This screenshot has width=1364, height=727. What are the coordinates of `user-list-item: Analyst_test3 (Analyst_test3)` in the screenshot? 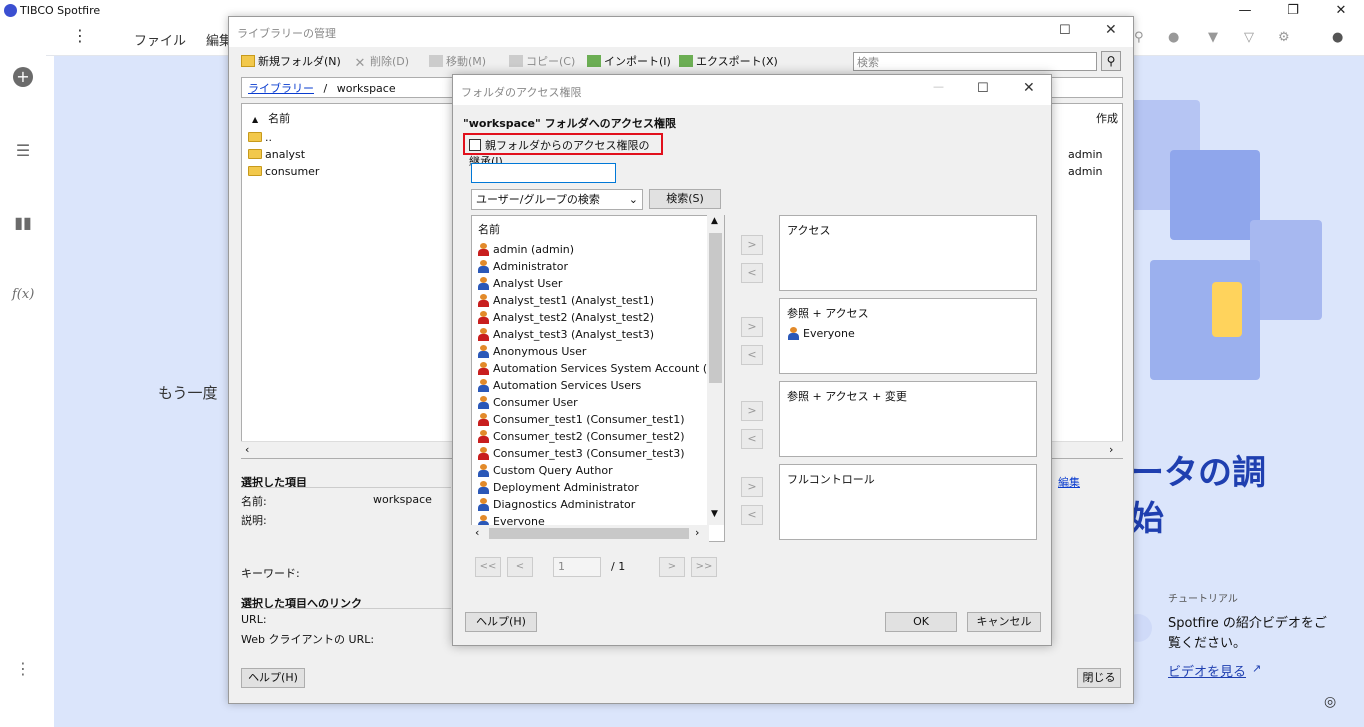 It's located at (565, 334).